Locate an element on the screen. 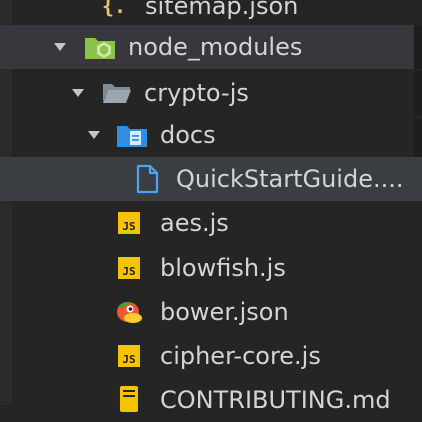 This screenshot has width=422, height=422. tree-item-docs: docs is located at coordinates (211, 135).